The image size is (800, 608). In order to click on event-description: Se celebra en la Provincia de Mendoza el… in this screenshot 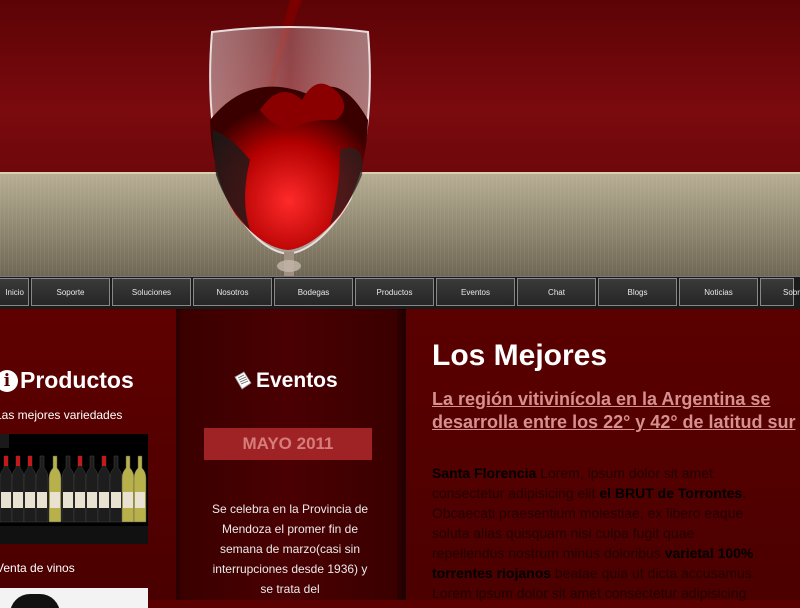, I will do `click(290, 549)`.